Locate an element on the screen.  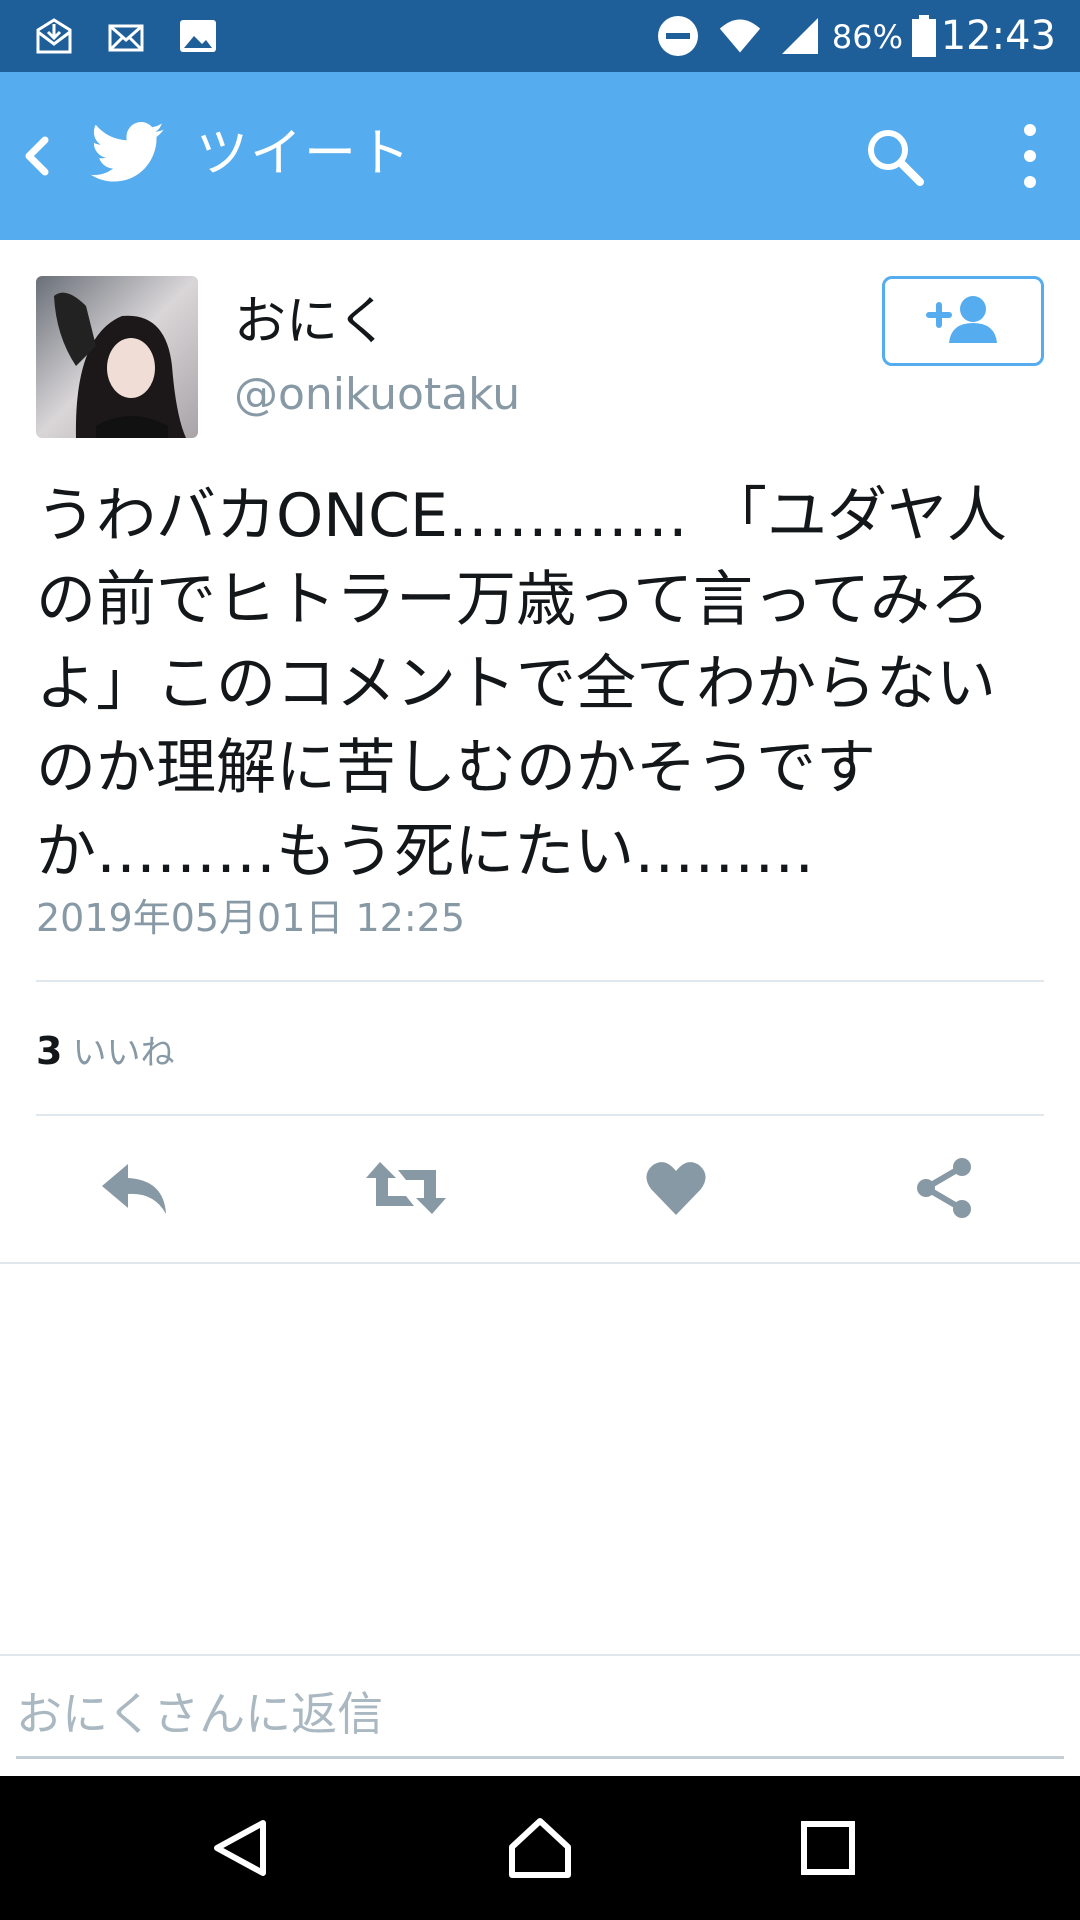
do-not-disturb-icon is located at coordinates (678, 36).